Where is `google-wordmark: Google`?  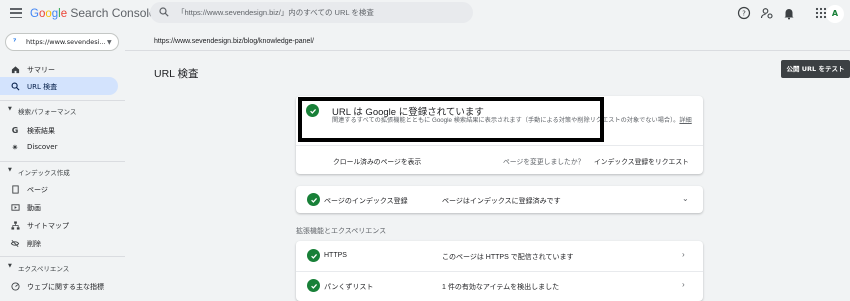 google-wordmark: Google is located at coordinates (49, 14).